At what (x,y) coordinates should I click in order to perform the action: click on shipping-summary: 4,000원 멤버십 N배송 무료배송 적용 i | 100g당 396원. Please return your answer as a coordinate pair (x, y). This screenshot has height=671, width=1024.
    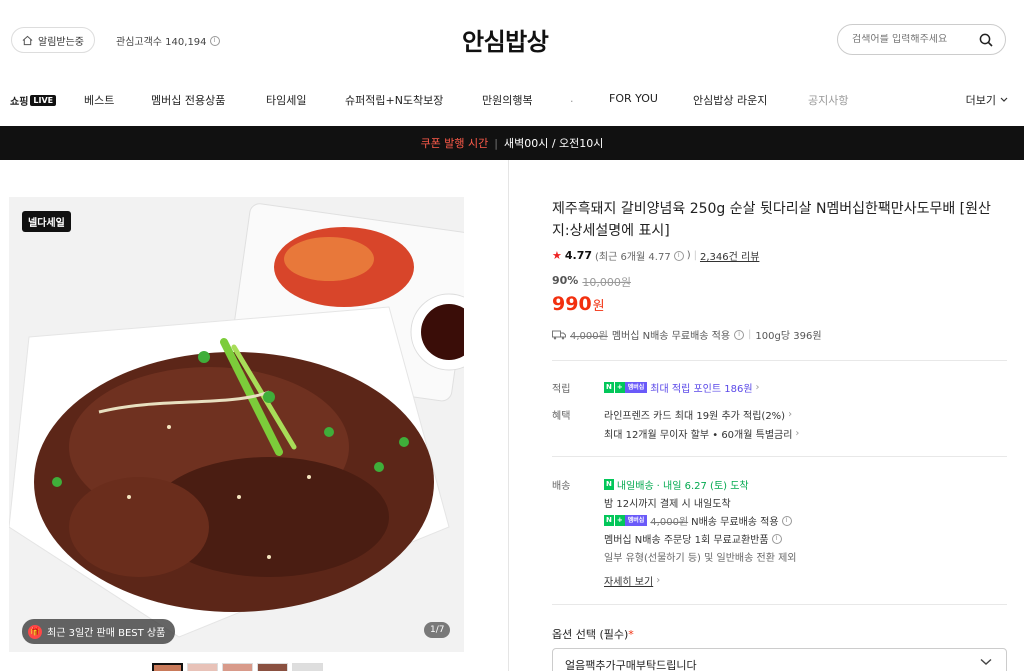
    Looking at the image, I should click on (687, 334).